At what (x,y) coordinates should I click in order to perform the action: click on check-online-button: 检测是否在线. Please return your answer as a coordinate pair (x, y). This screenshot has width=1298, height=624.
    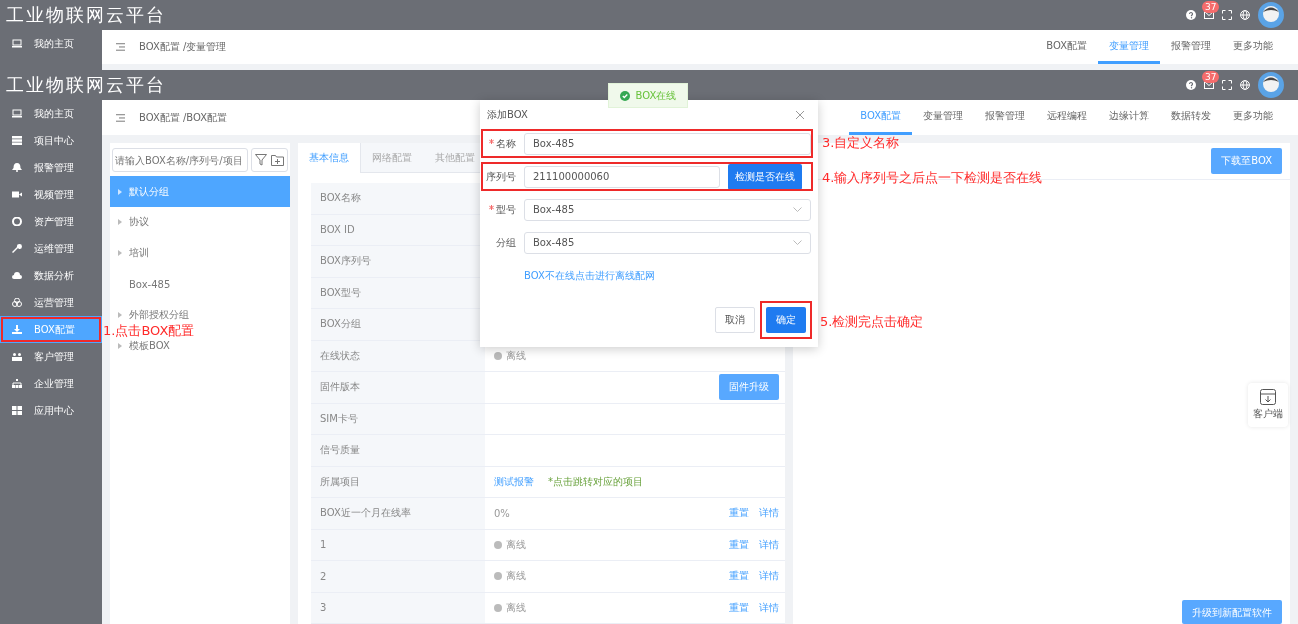
    Looking at the image, I should click on (765, 176).